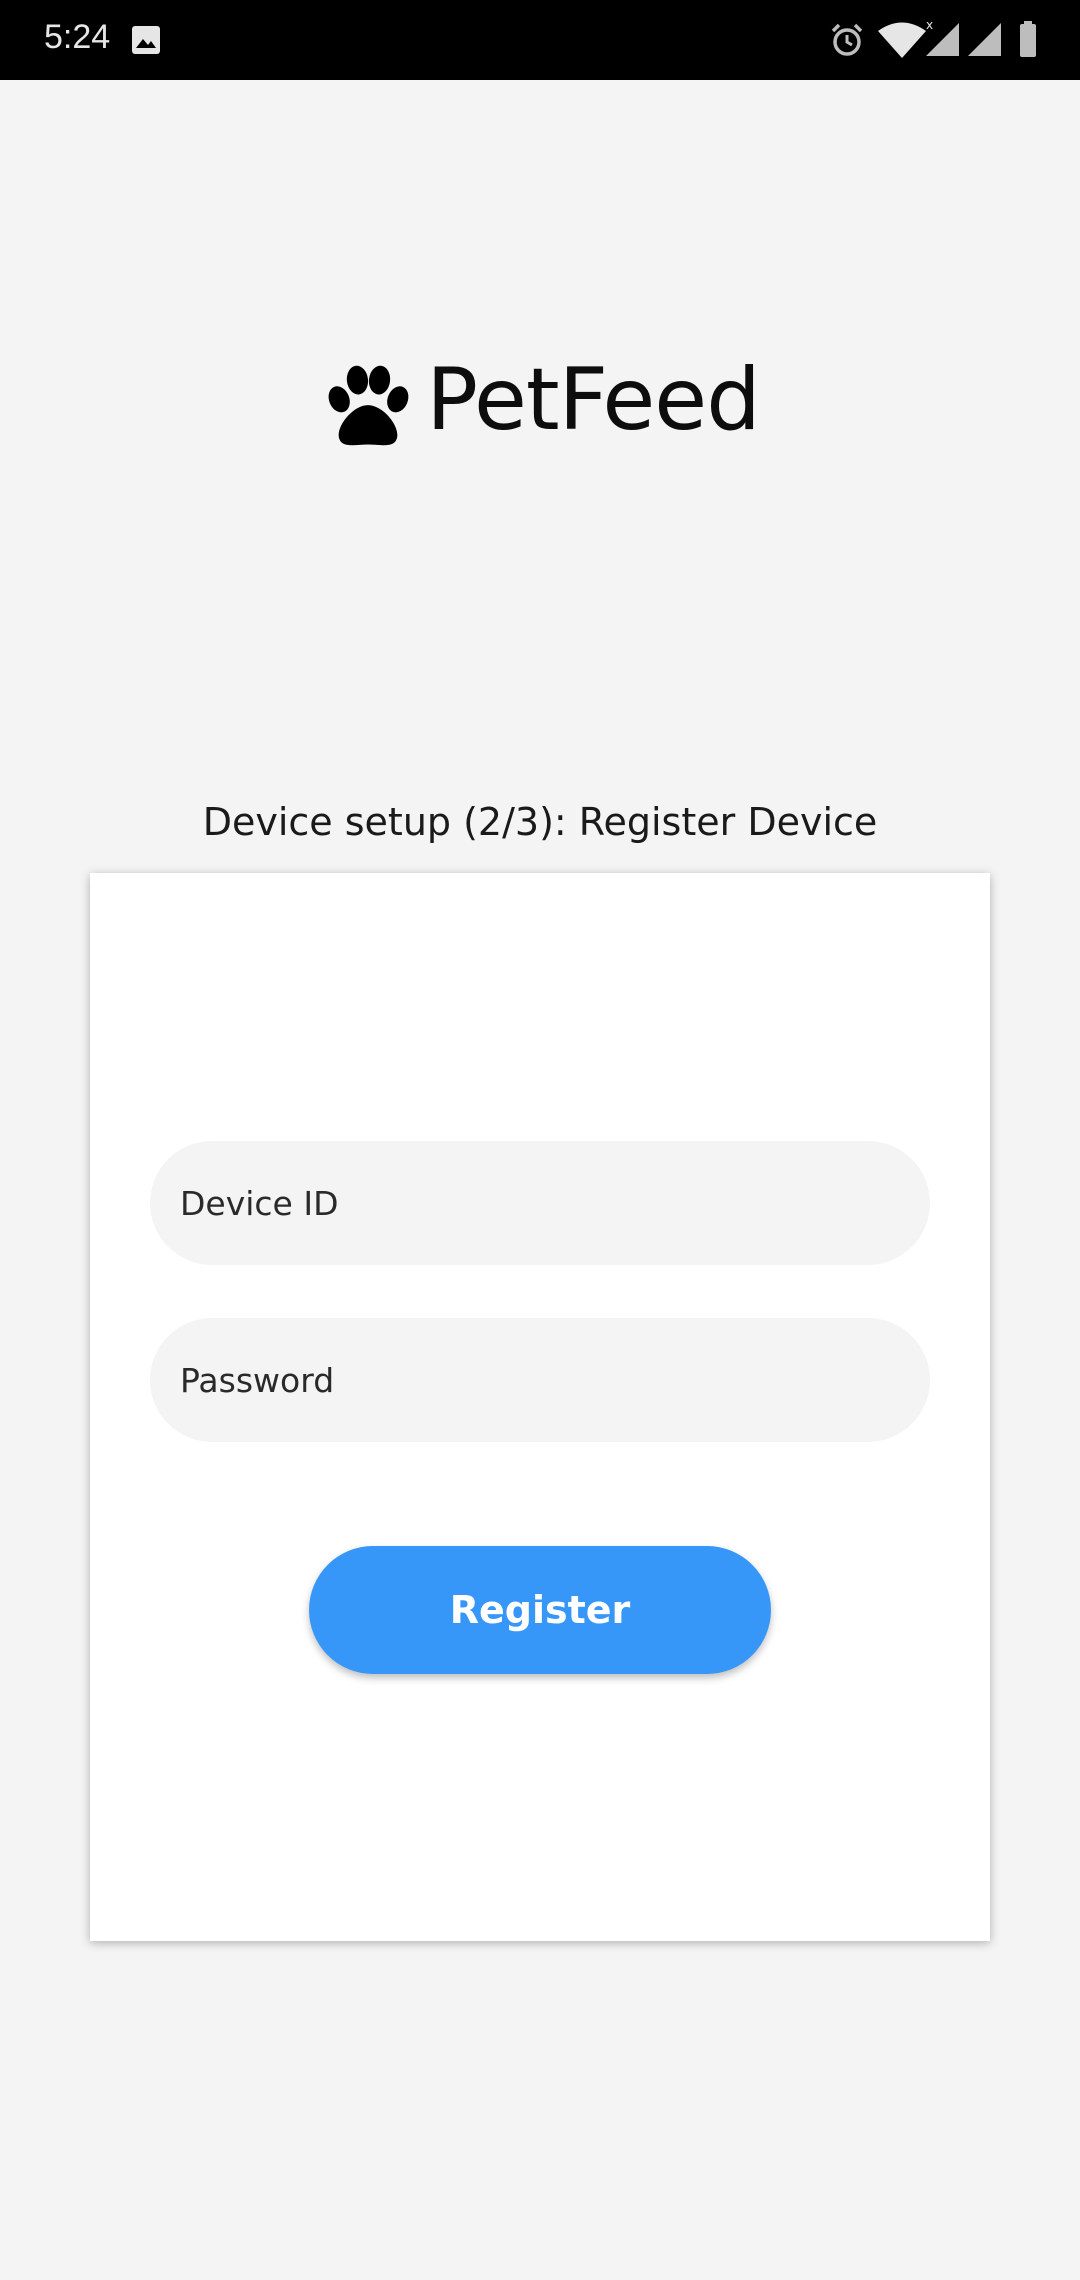 The width and height of the screenshot is (1080, 2280). Describe the element at coordinates (540, 40) in the screenshot. I see `status-bar: 5:24 x` at that location.